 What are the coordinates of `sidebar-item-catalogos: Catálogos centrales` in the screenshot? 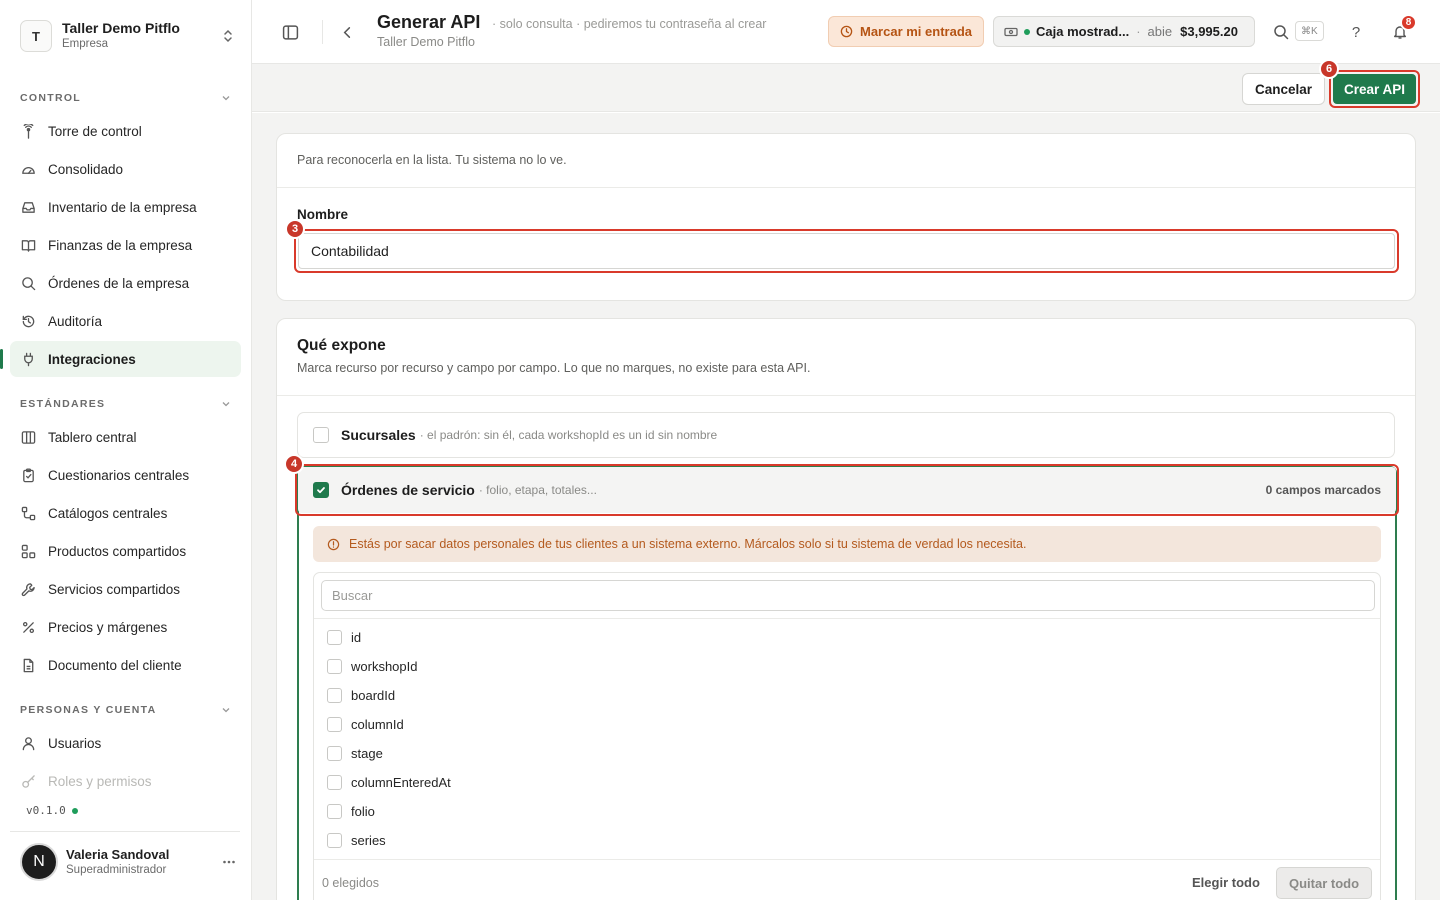 It's located at (125, 513).